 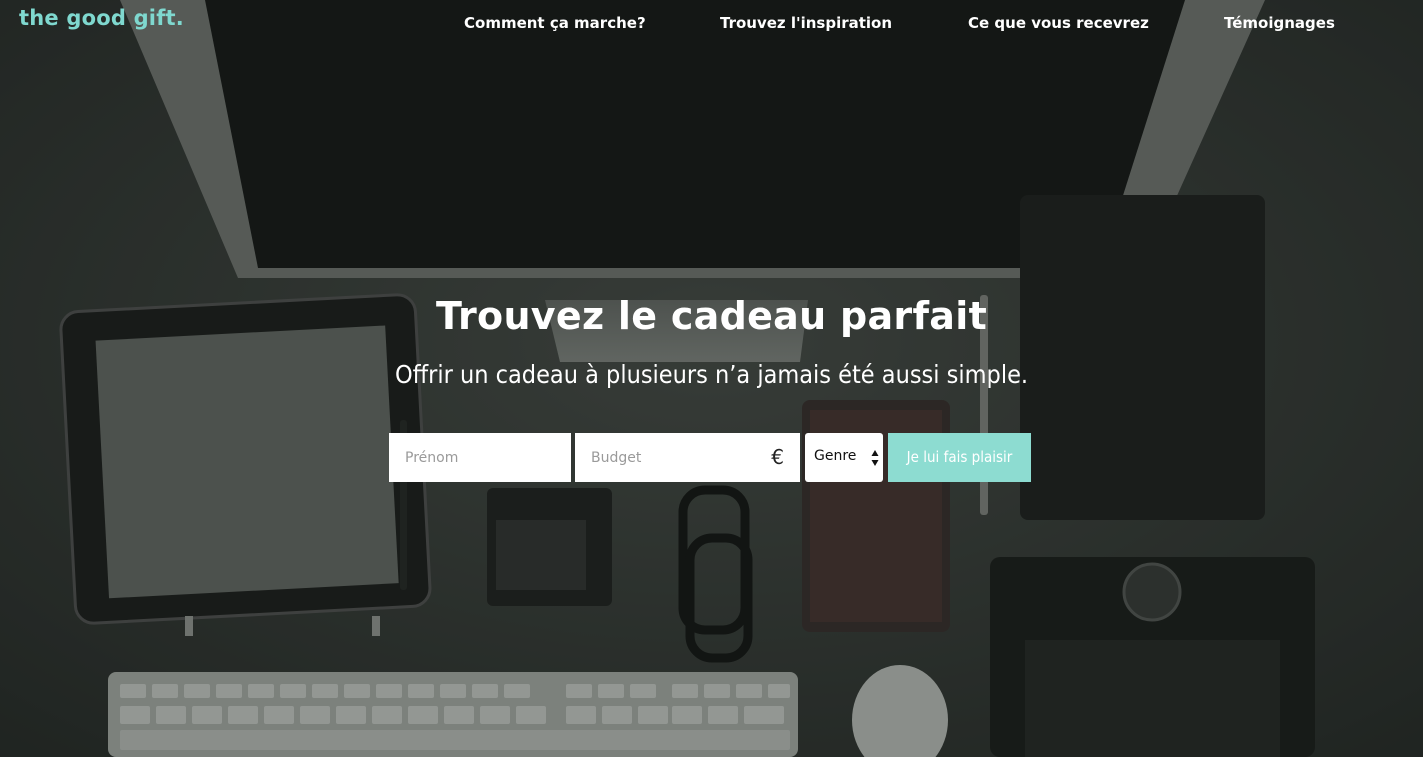 I want to click on budget-input, so click(x=687, y=457).